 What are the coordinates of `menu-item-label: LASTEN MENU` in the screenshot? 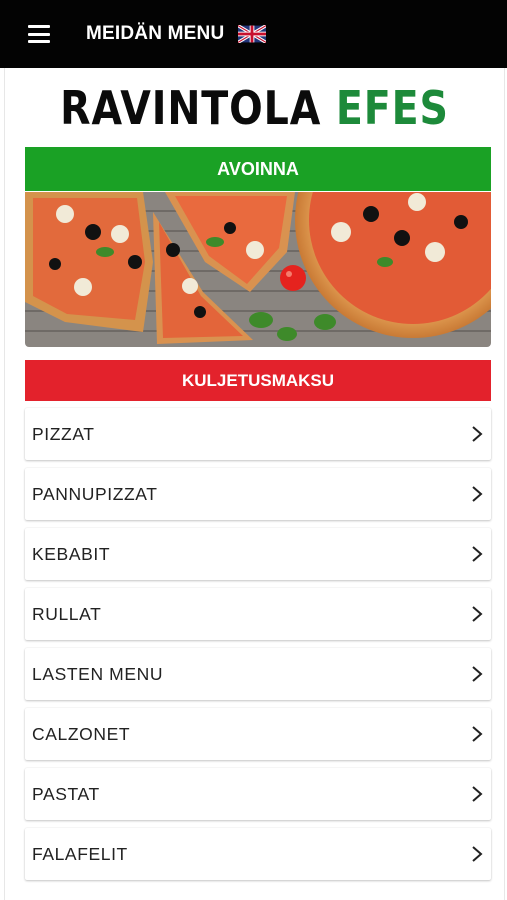 It's located at (98, 673).